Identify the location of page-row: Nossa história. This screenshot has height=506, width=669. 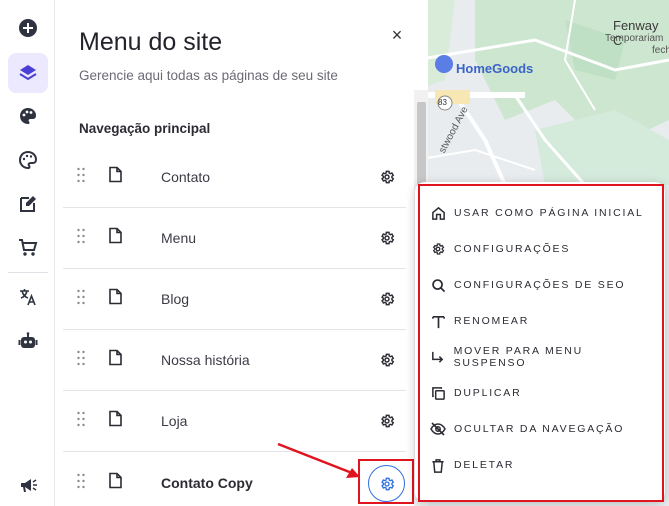
(234, 360).